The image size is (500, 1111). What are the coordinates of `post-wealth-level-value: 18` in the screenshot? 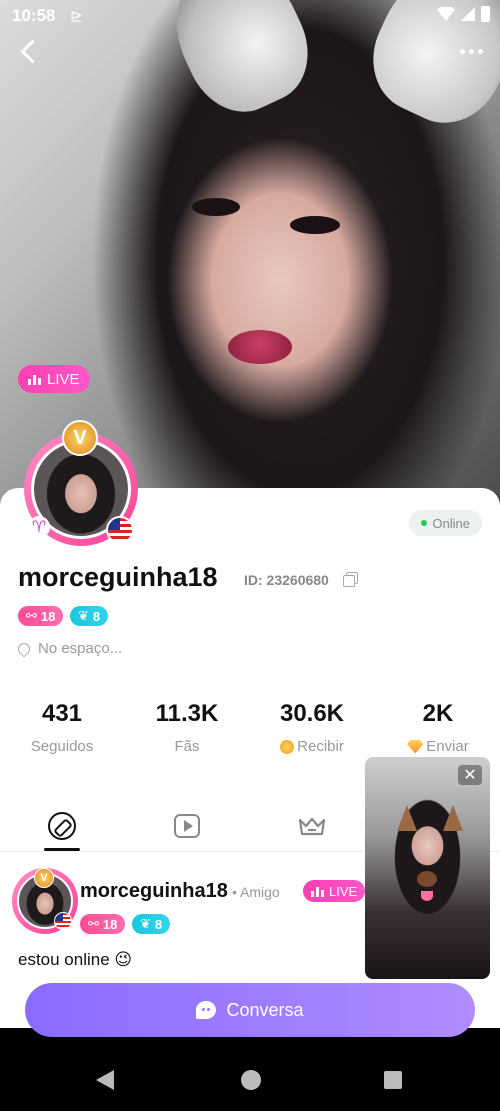 It's located at (110, 924).